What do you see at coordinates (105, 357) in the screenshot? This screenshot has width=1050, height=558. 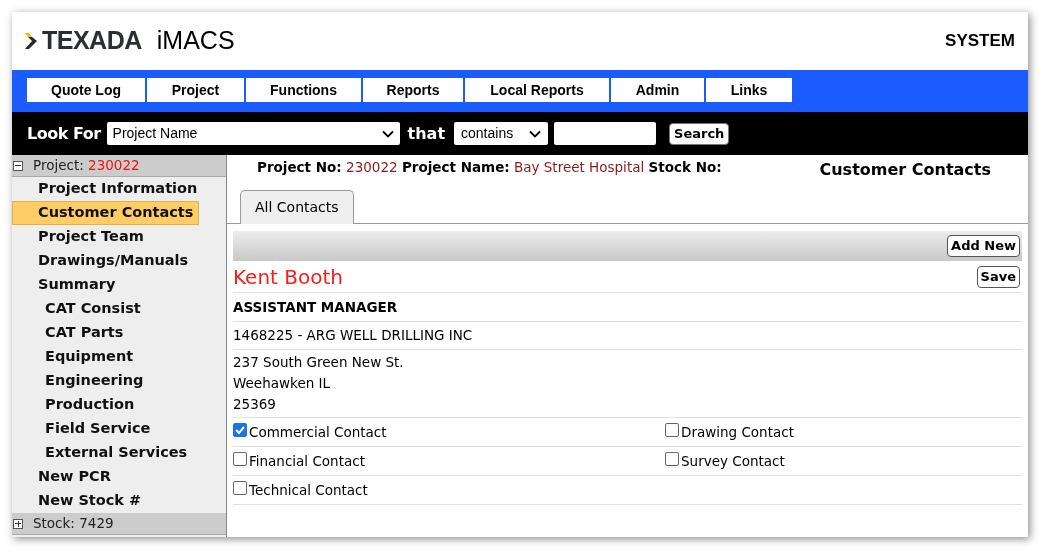 I see `sidebar-item: Equipment` at bounding box center [105, 357].